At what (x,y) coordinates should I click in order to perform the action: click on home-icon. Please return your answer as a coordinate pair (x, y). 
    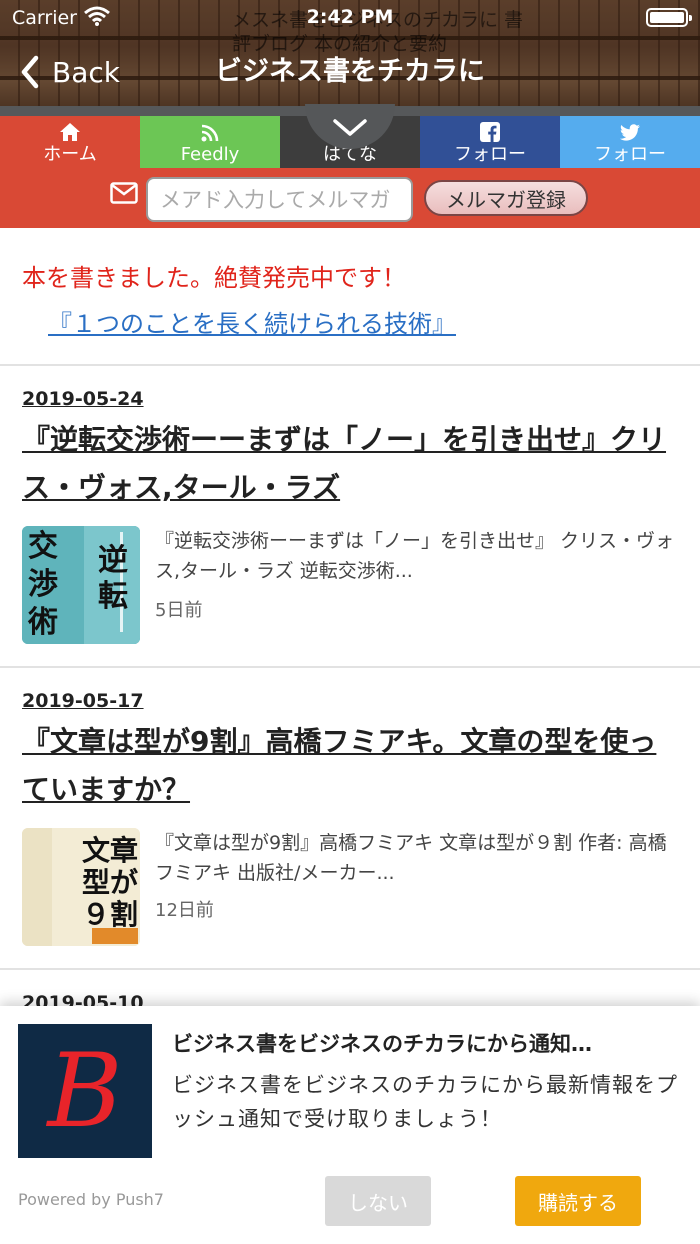
    Looking at the image, I should click on (70, 129).